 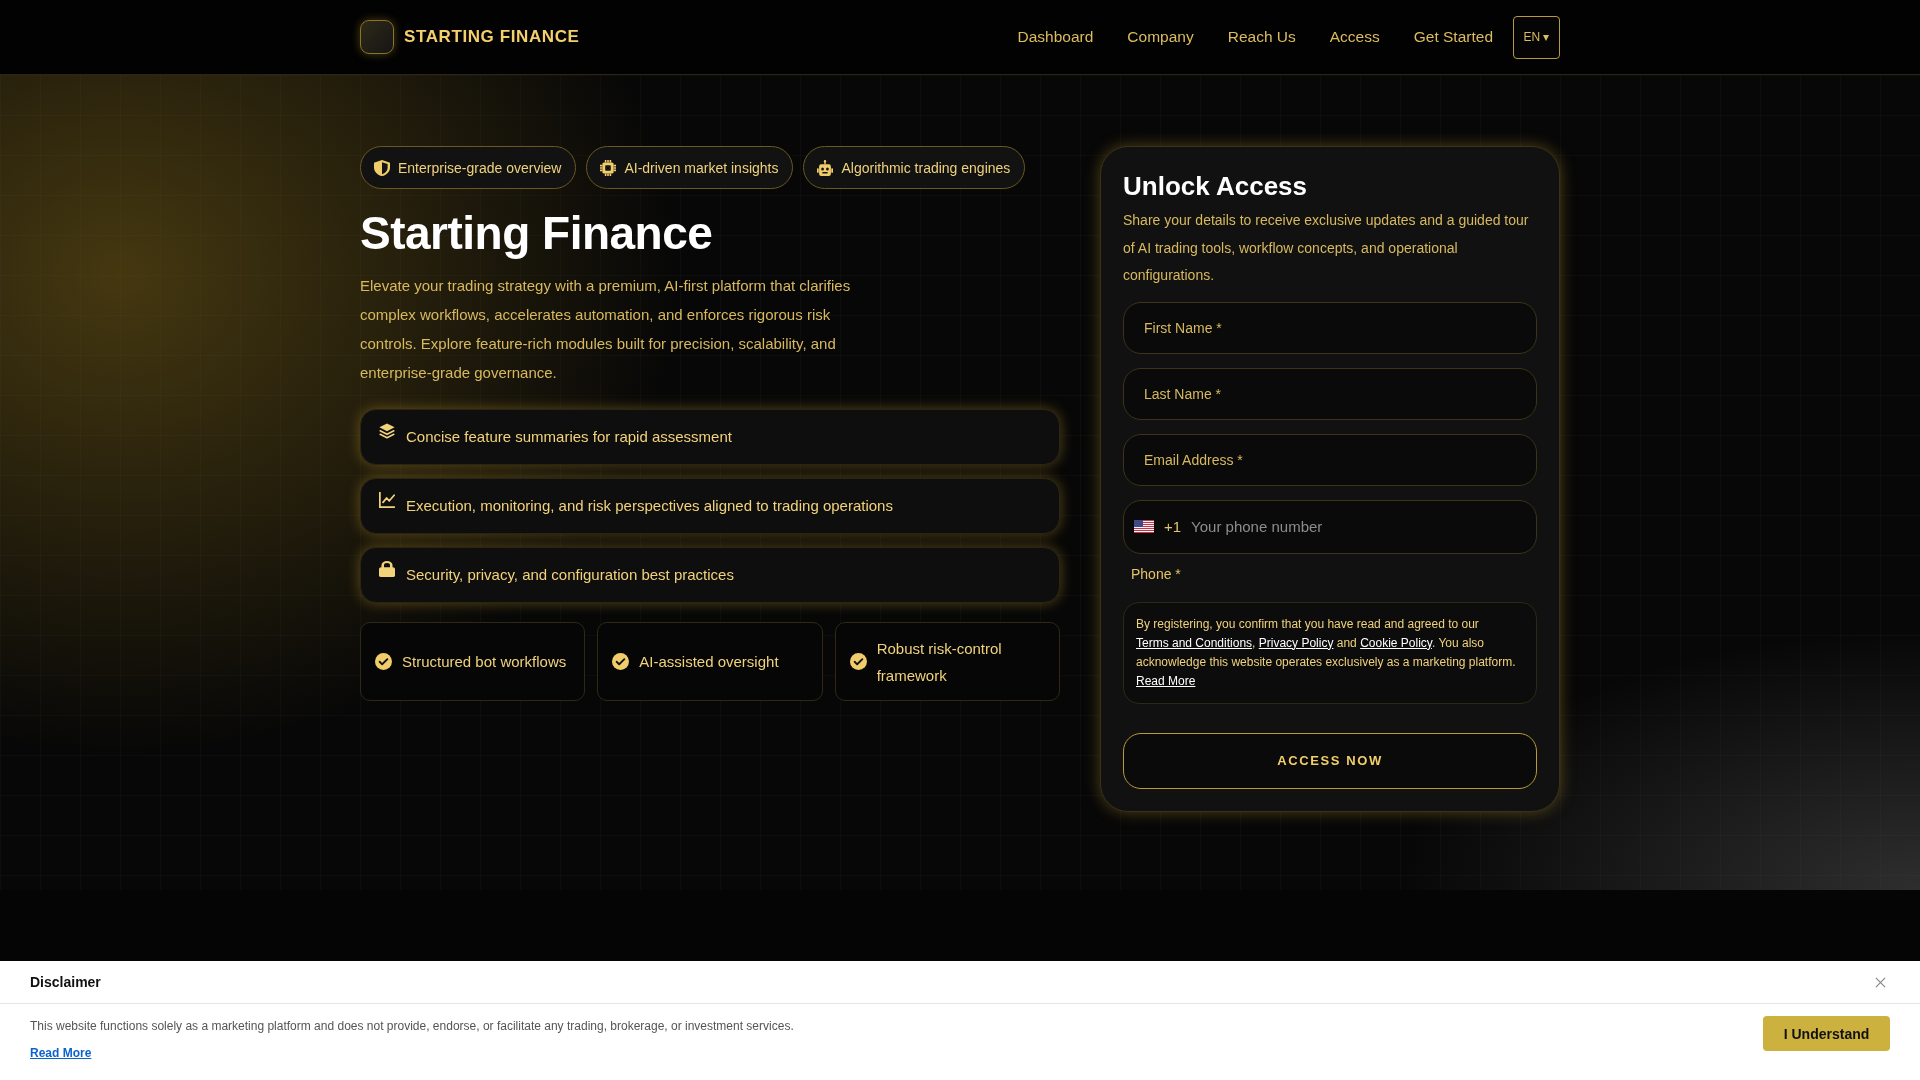 I want to click on form-description: Share your details to receive exclusive updates and a guided tour of AI trading tools, workflow concepts, and operational configurations., so click(x=1326, y=248).